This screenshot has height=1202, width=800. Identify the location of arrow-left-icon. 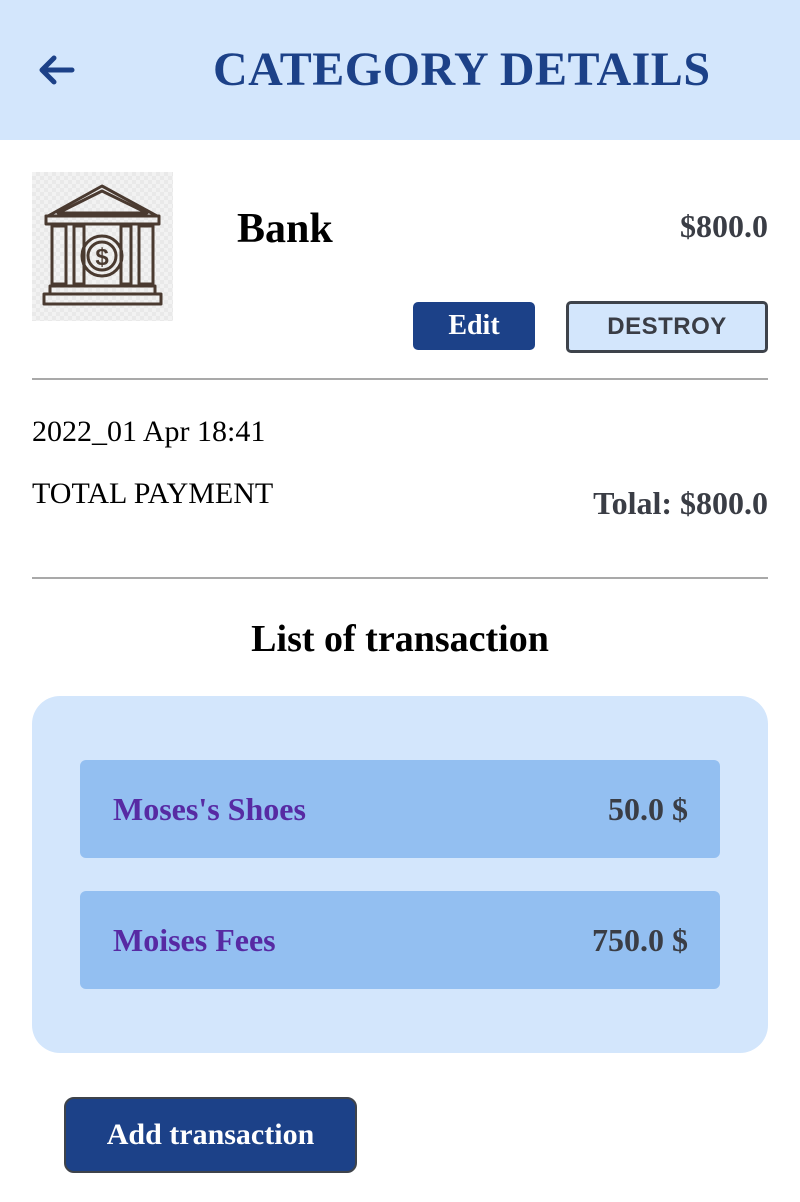
(57, 70).